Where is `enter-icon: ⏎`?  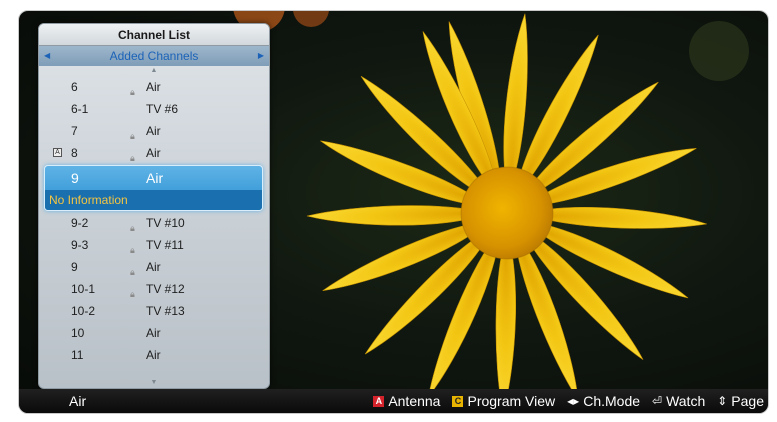
enter-icon: ⏎ is located at coordinates (657, 401).